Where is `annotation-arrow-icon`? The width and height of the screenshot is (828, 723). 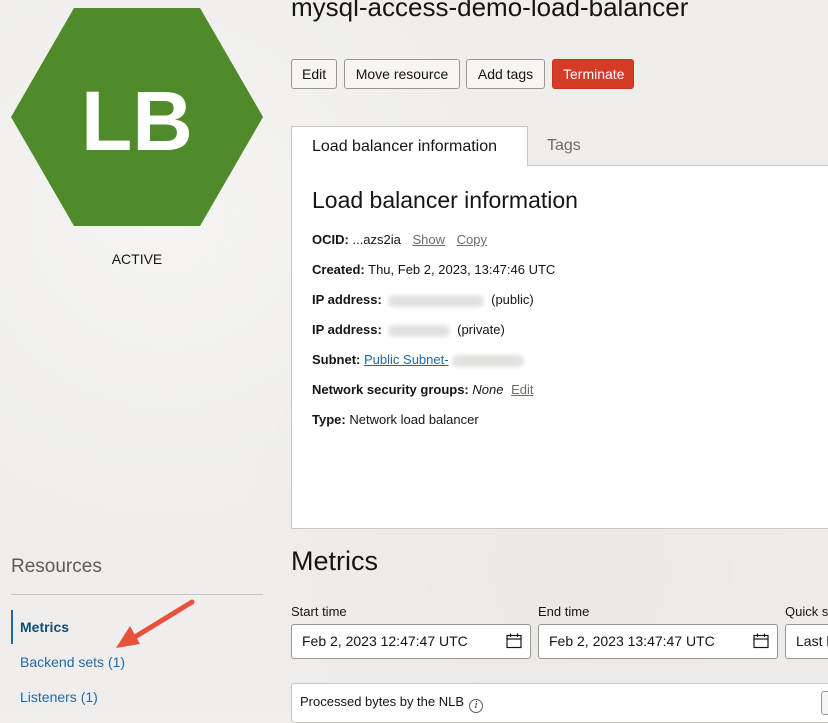 annotation-arrow-icon is located at coordinates (155, 623).